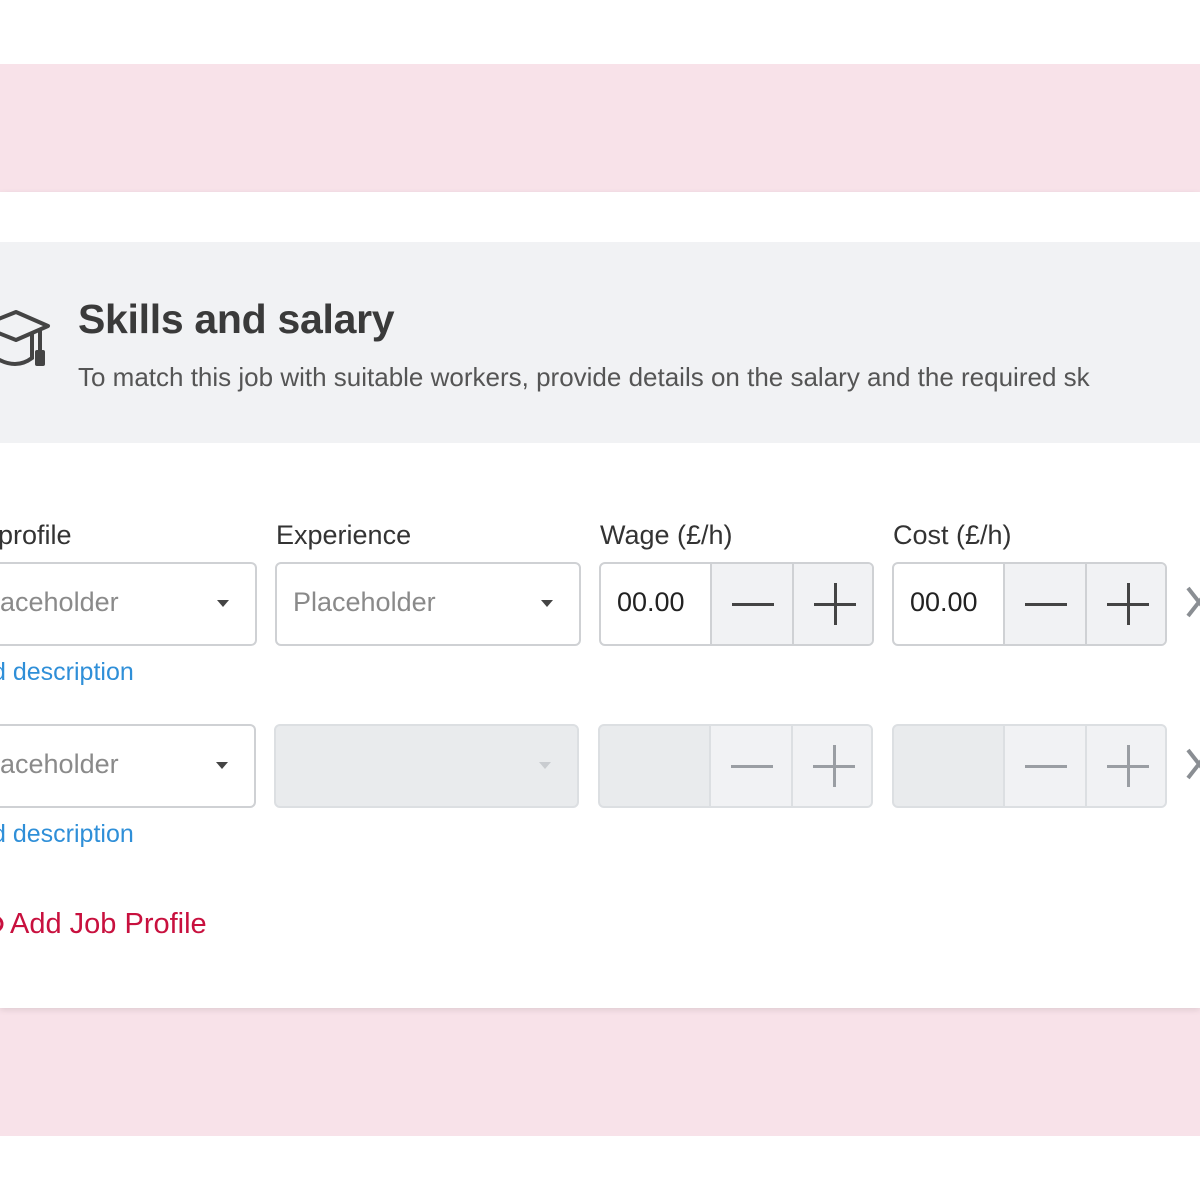  Describe the element at coordinates (364, 602) in the screenshot. I see `experience-placeholder: Placeholder` at that location.